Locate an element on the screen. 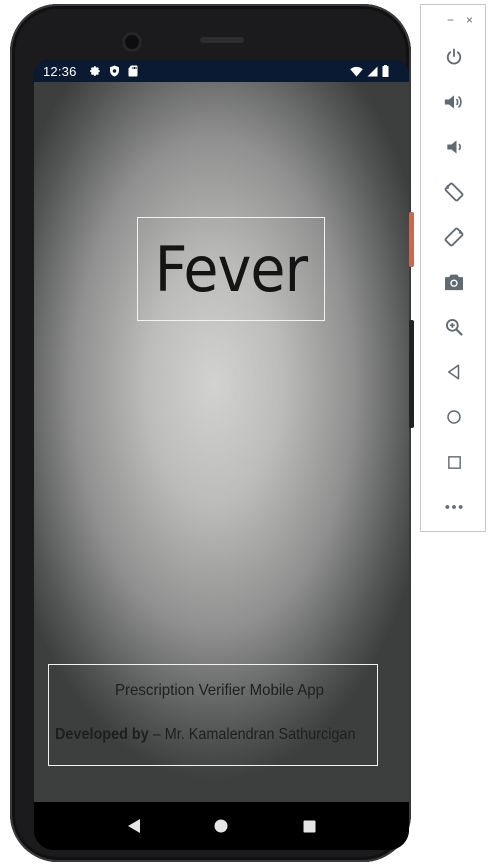  zoom-icon is located at coordinates (454, 327).